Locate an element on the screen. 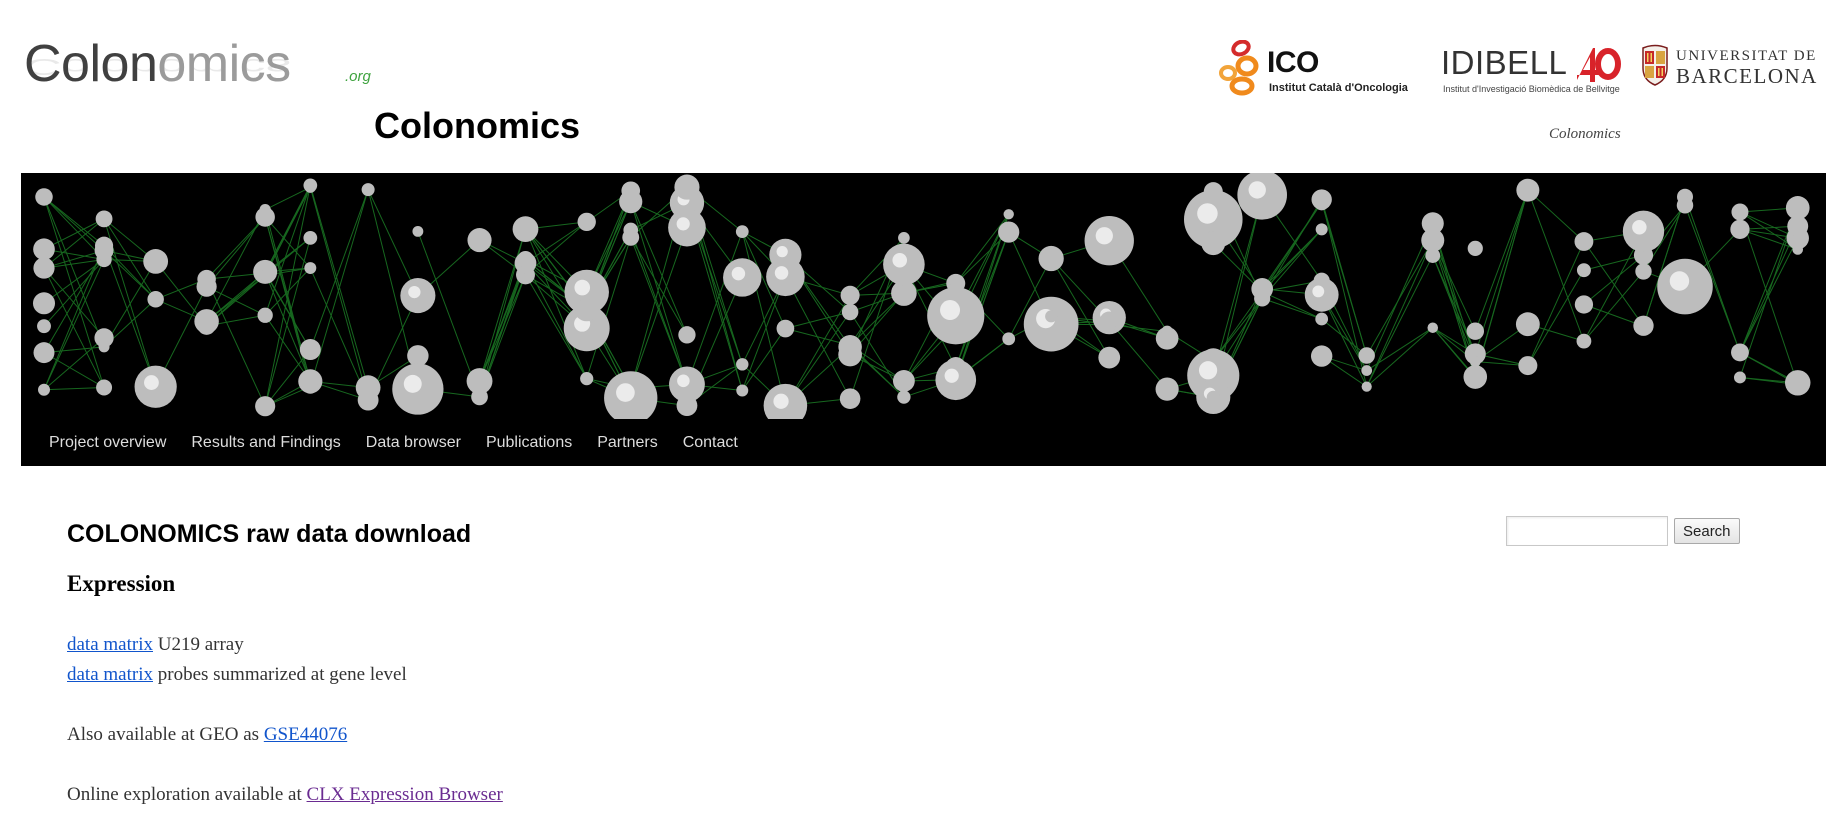 This screenshot has width=1847, height=824. geo-line-text: Also available at GEO as is located at coordinates (165, 734).